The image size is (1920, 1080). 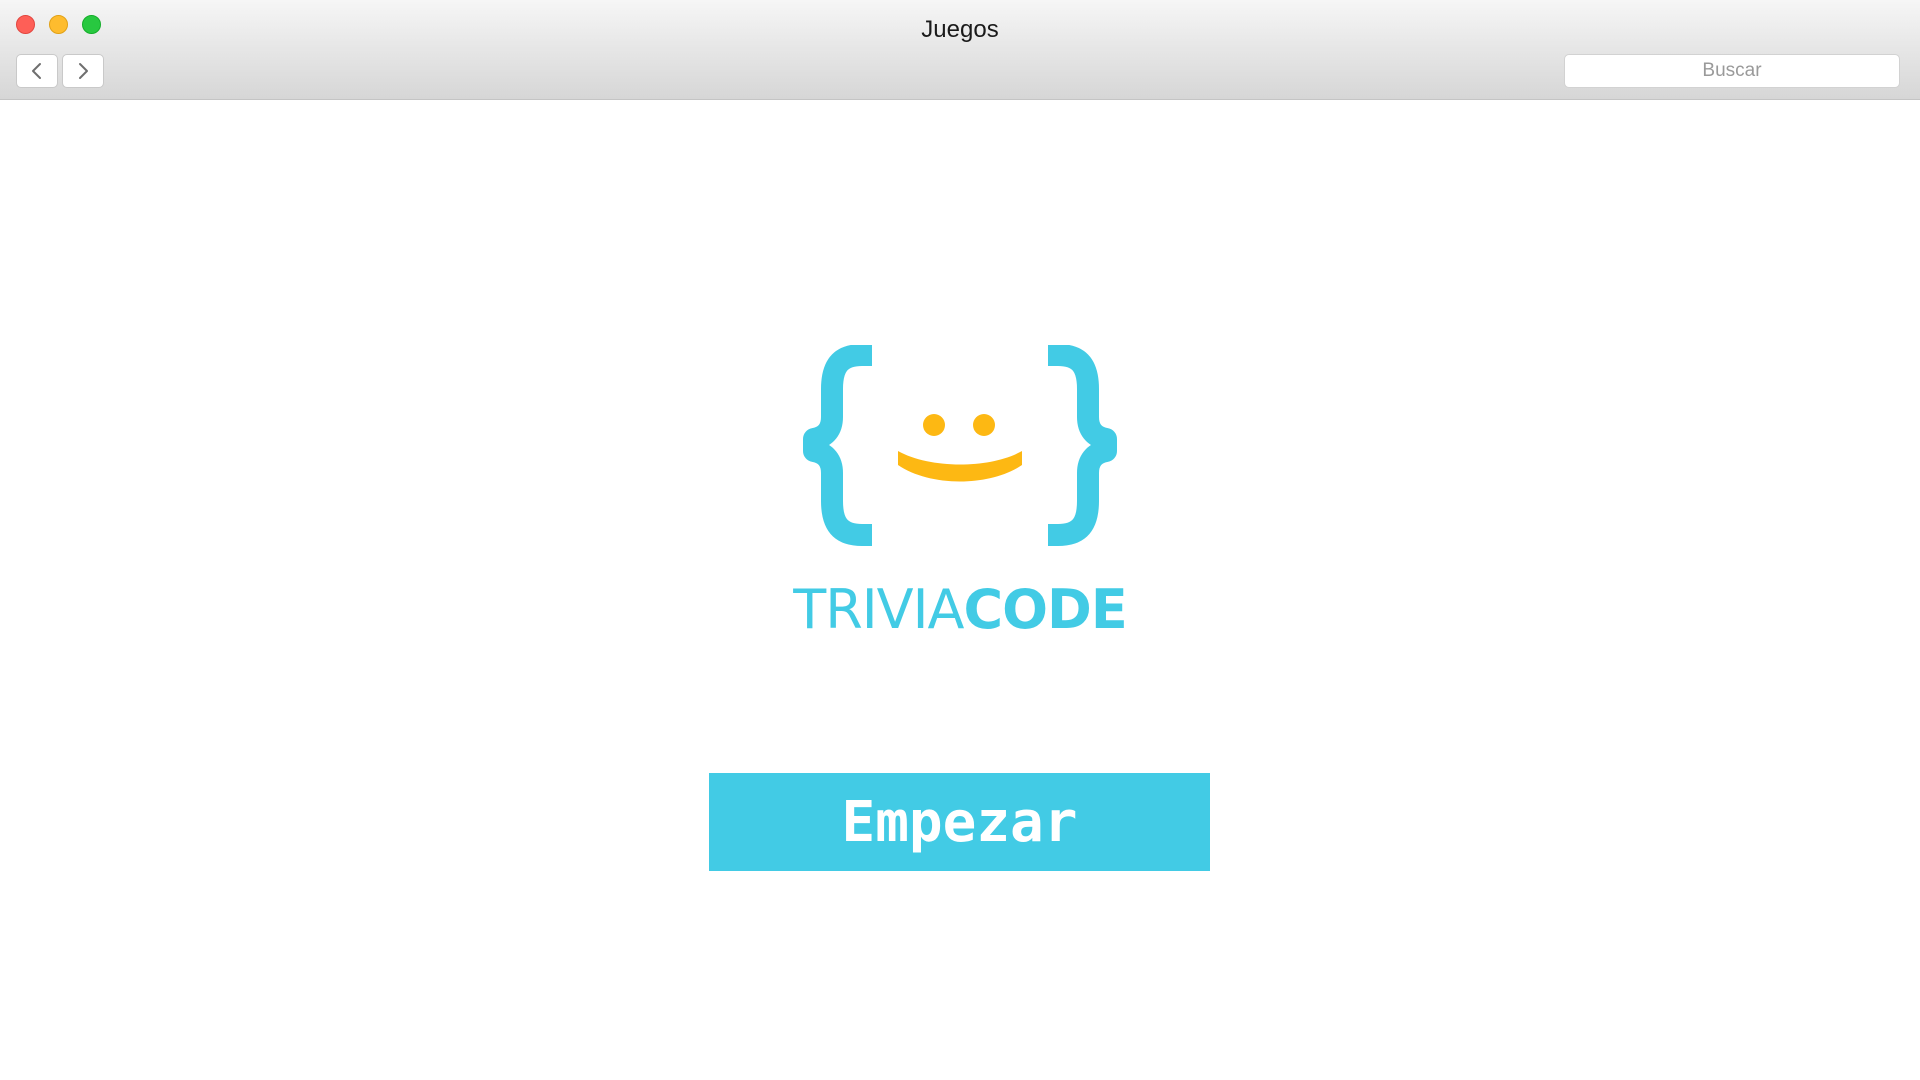 I want to click on right-brace-icon, so click(x=1082, y=445).